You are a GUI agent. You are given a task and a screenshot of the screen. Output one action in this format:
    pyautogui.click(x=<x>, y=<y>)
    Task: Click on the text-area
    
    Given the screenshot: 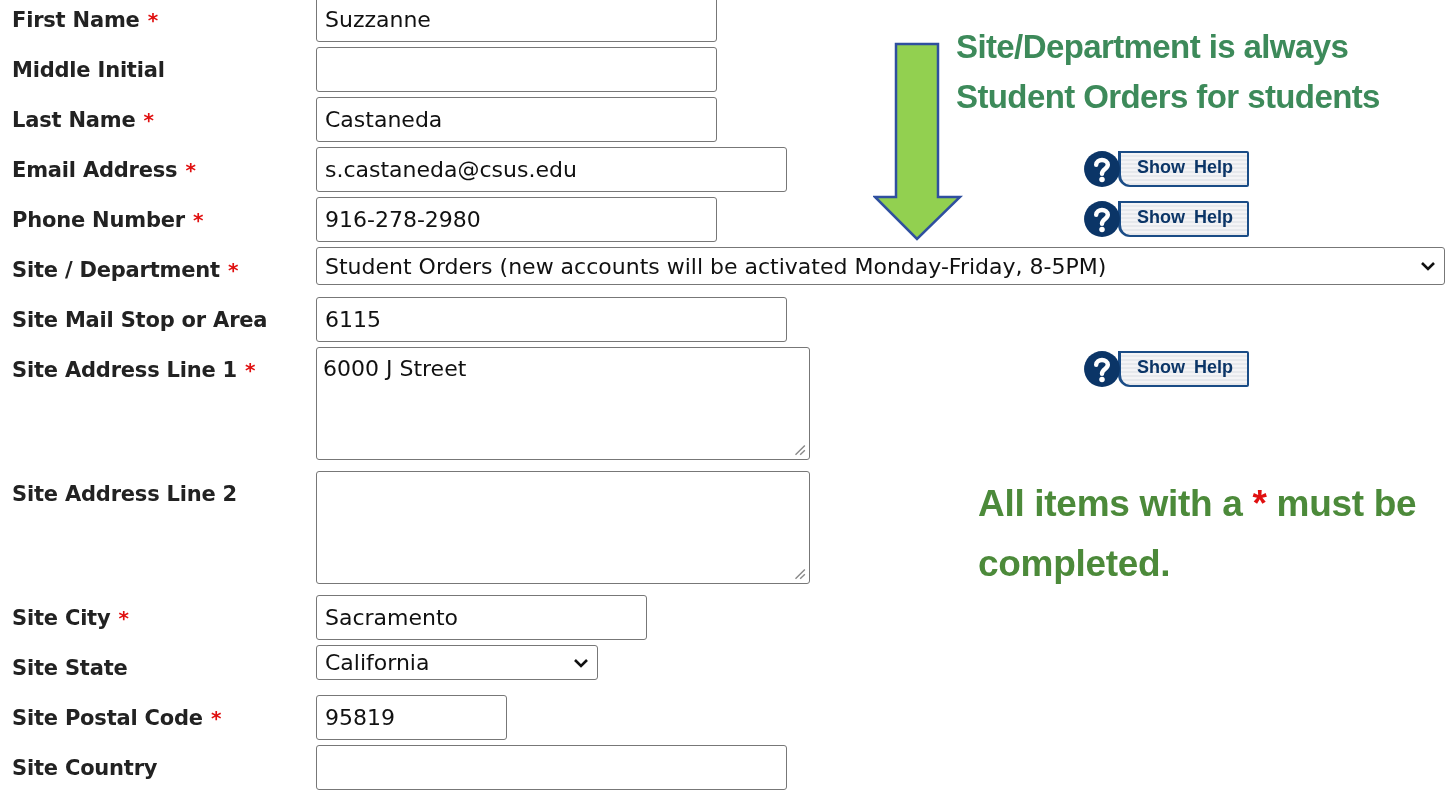 What is the action you would take?
    pyautogui.click(x=563, y=527)
    